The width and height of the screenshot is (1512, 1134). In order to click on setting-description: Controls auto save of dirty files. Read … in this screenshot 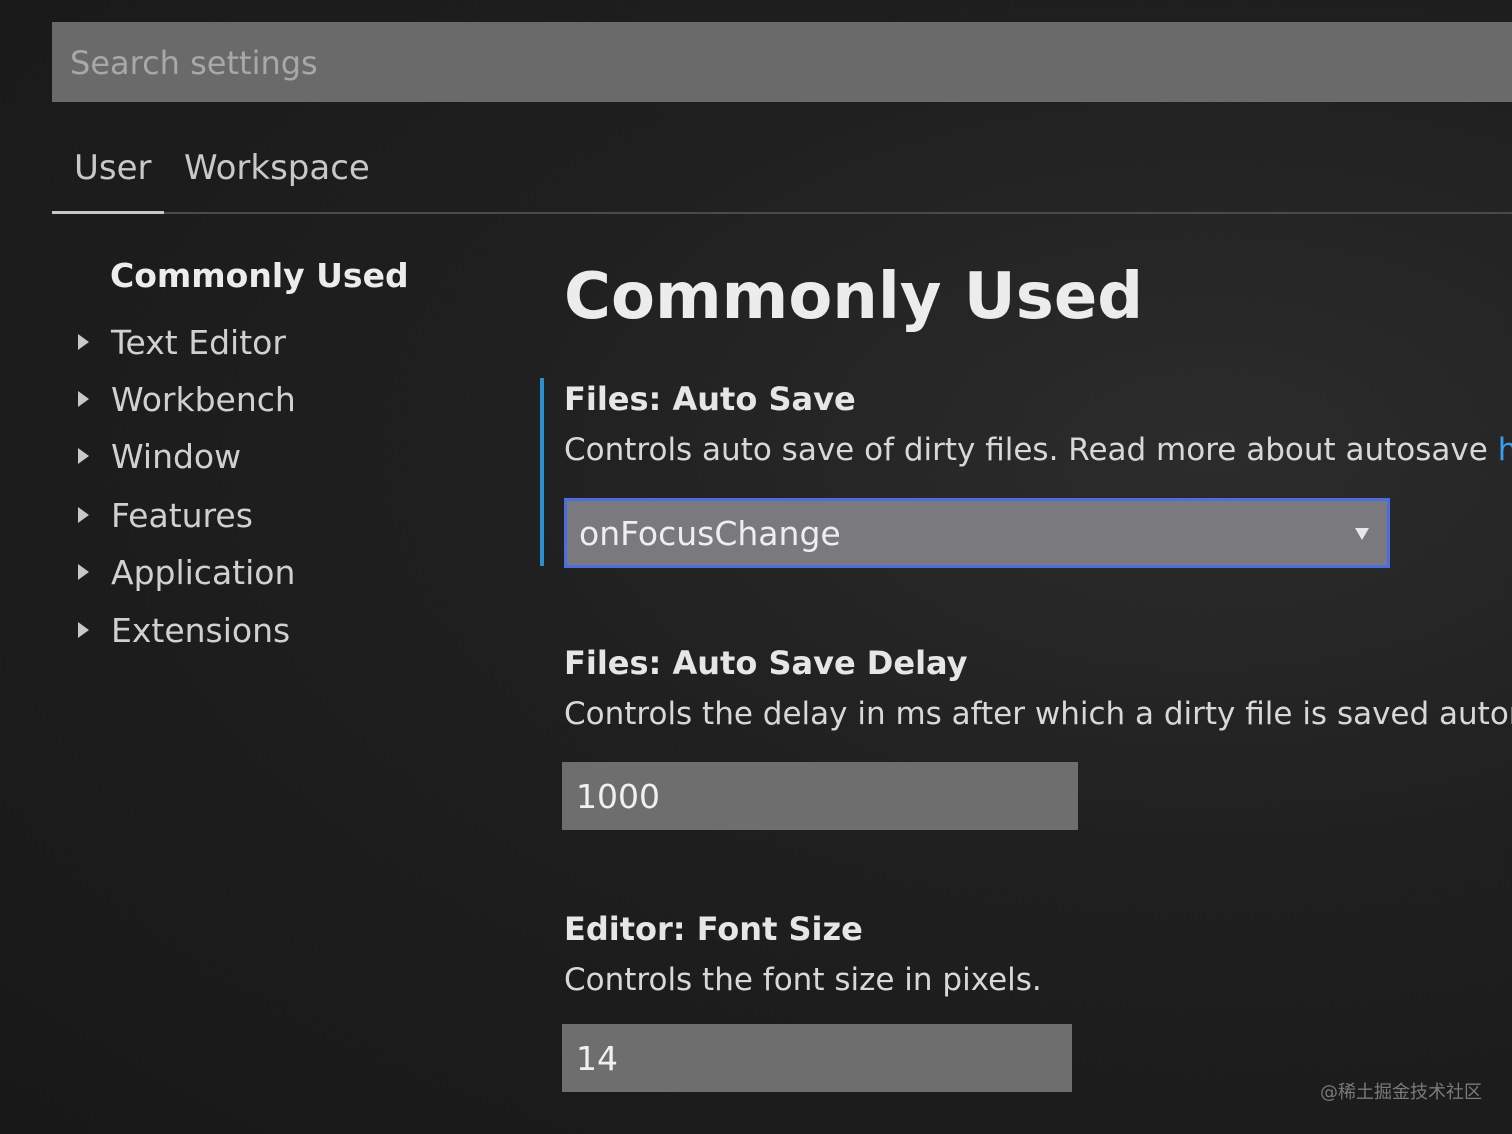, I will do `click(1038, 450)`.